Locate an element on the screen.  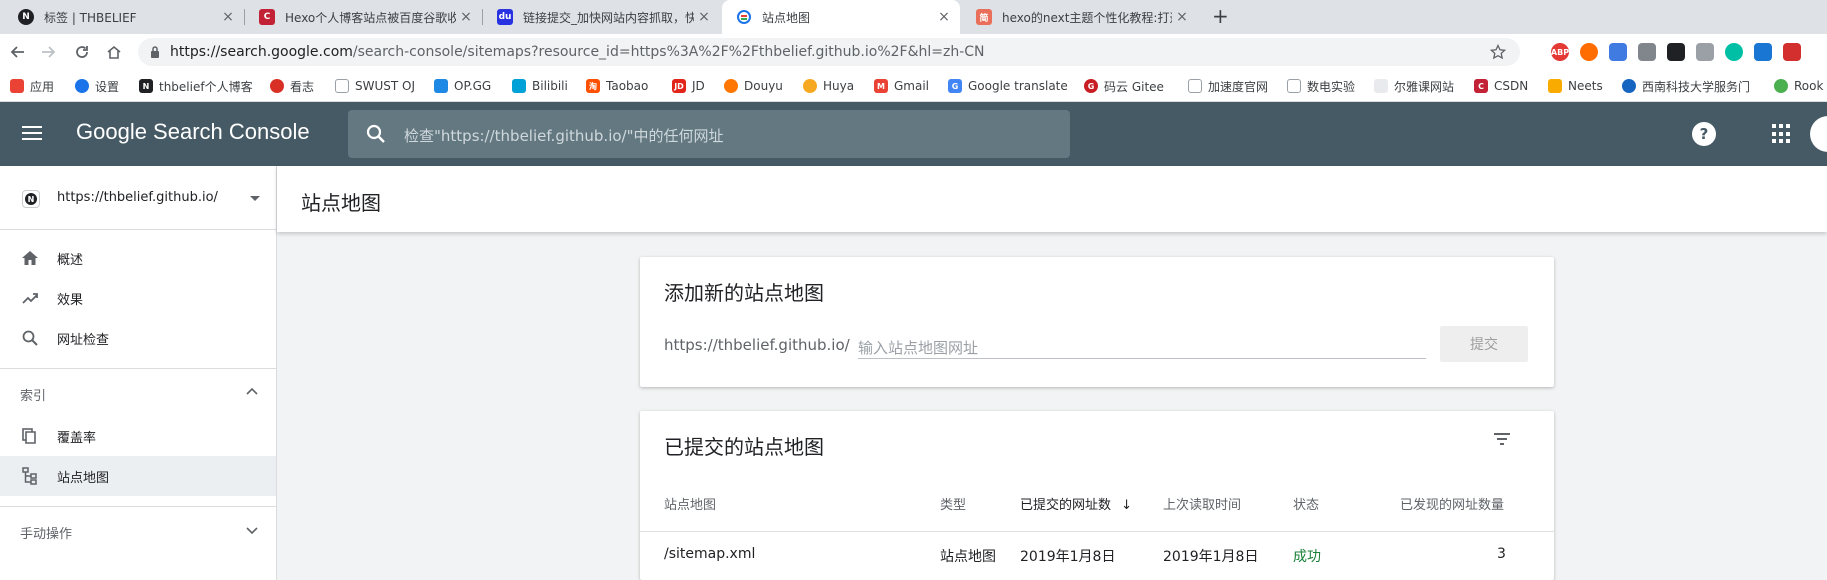
sitemap-url-input: 输入站点地图网址 is located at coordinates (1142, 345).